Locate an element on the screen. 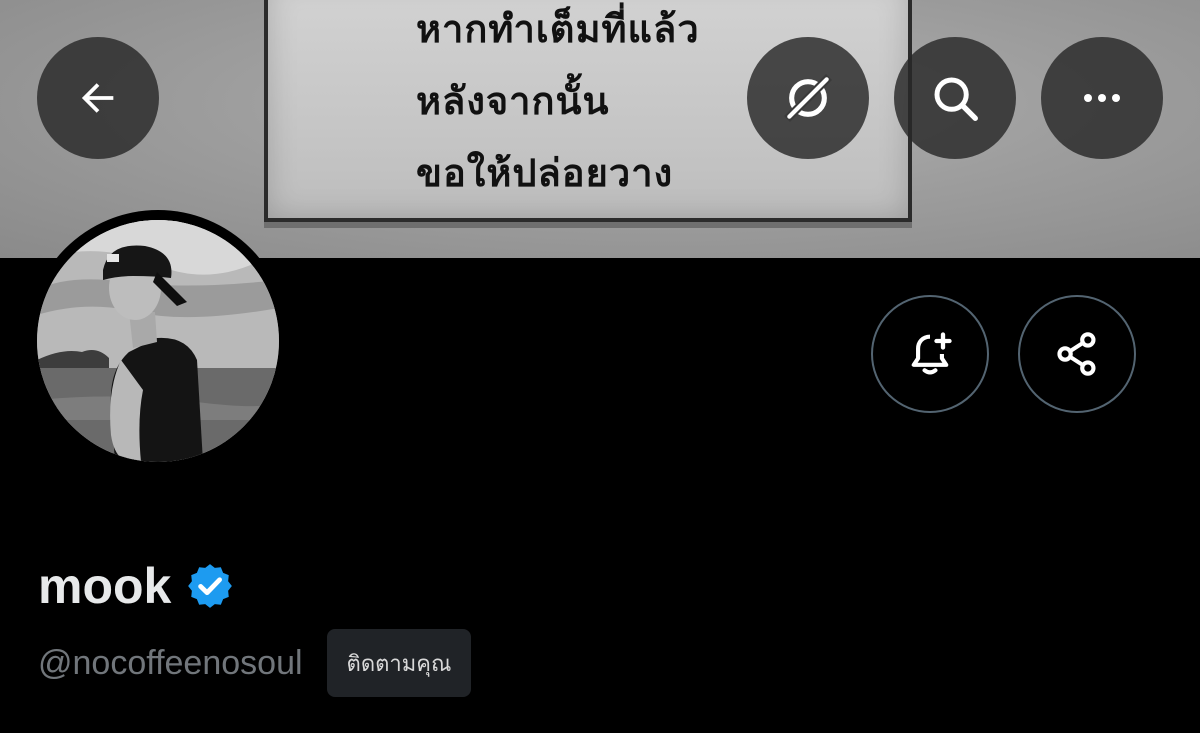  profile-name-row: mook is located at coordinates (136, 586).